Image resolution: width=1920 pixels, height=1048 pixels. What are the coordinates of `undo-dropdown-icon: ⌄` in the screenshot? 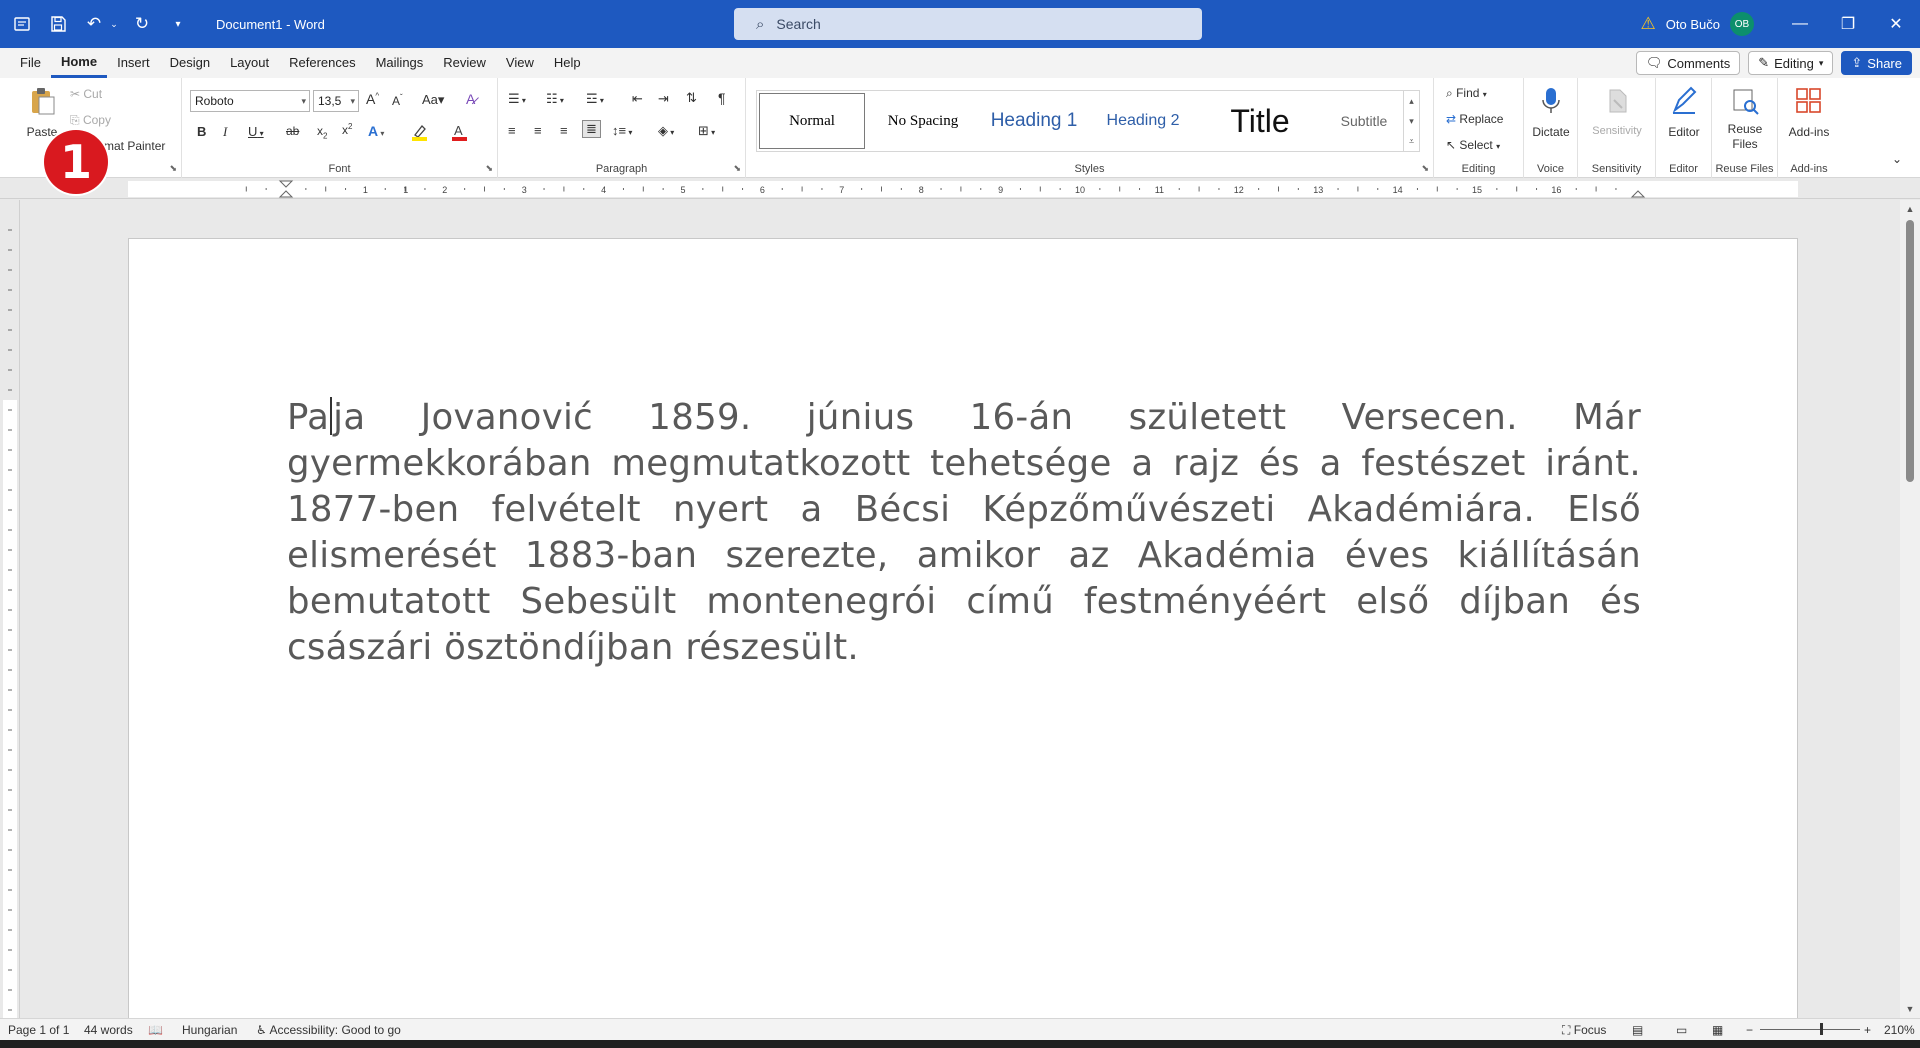 It's located at (114, 24).